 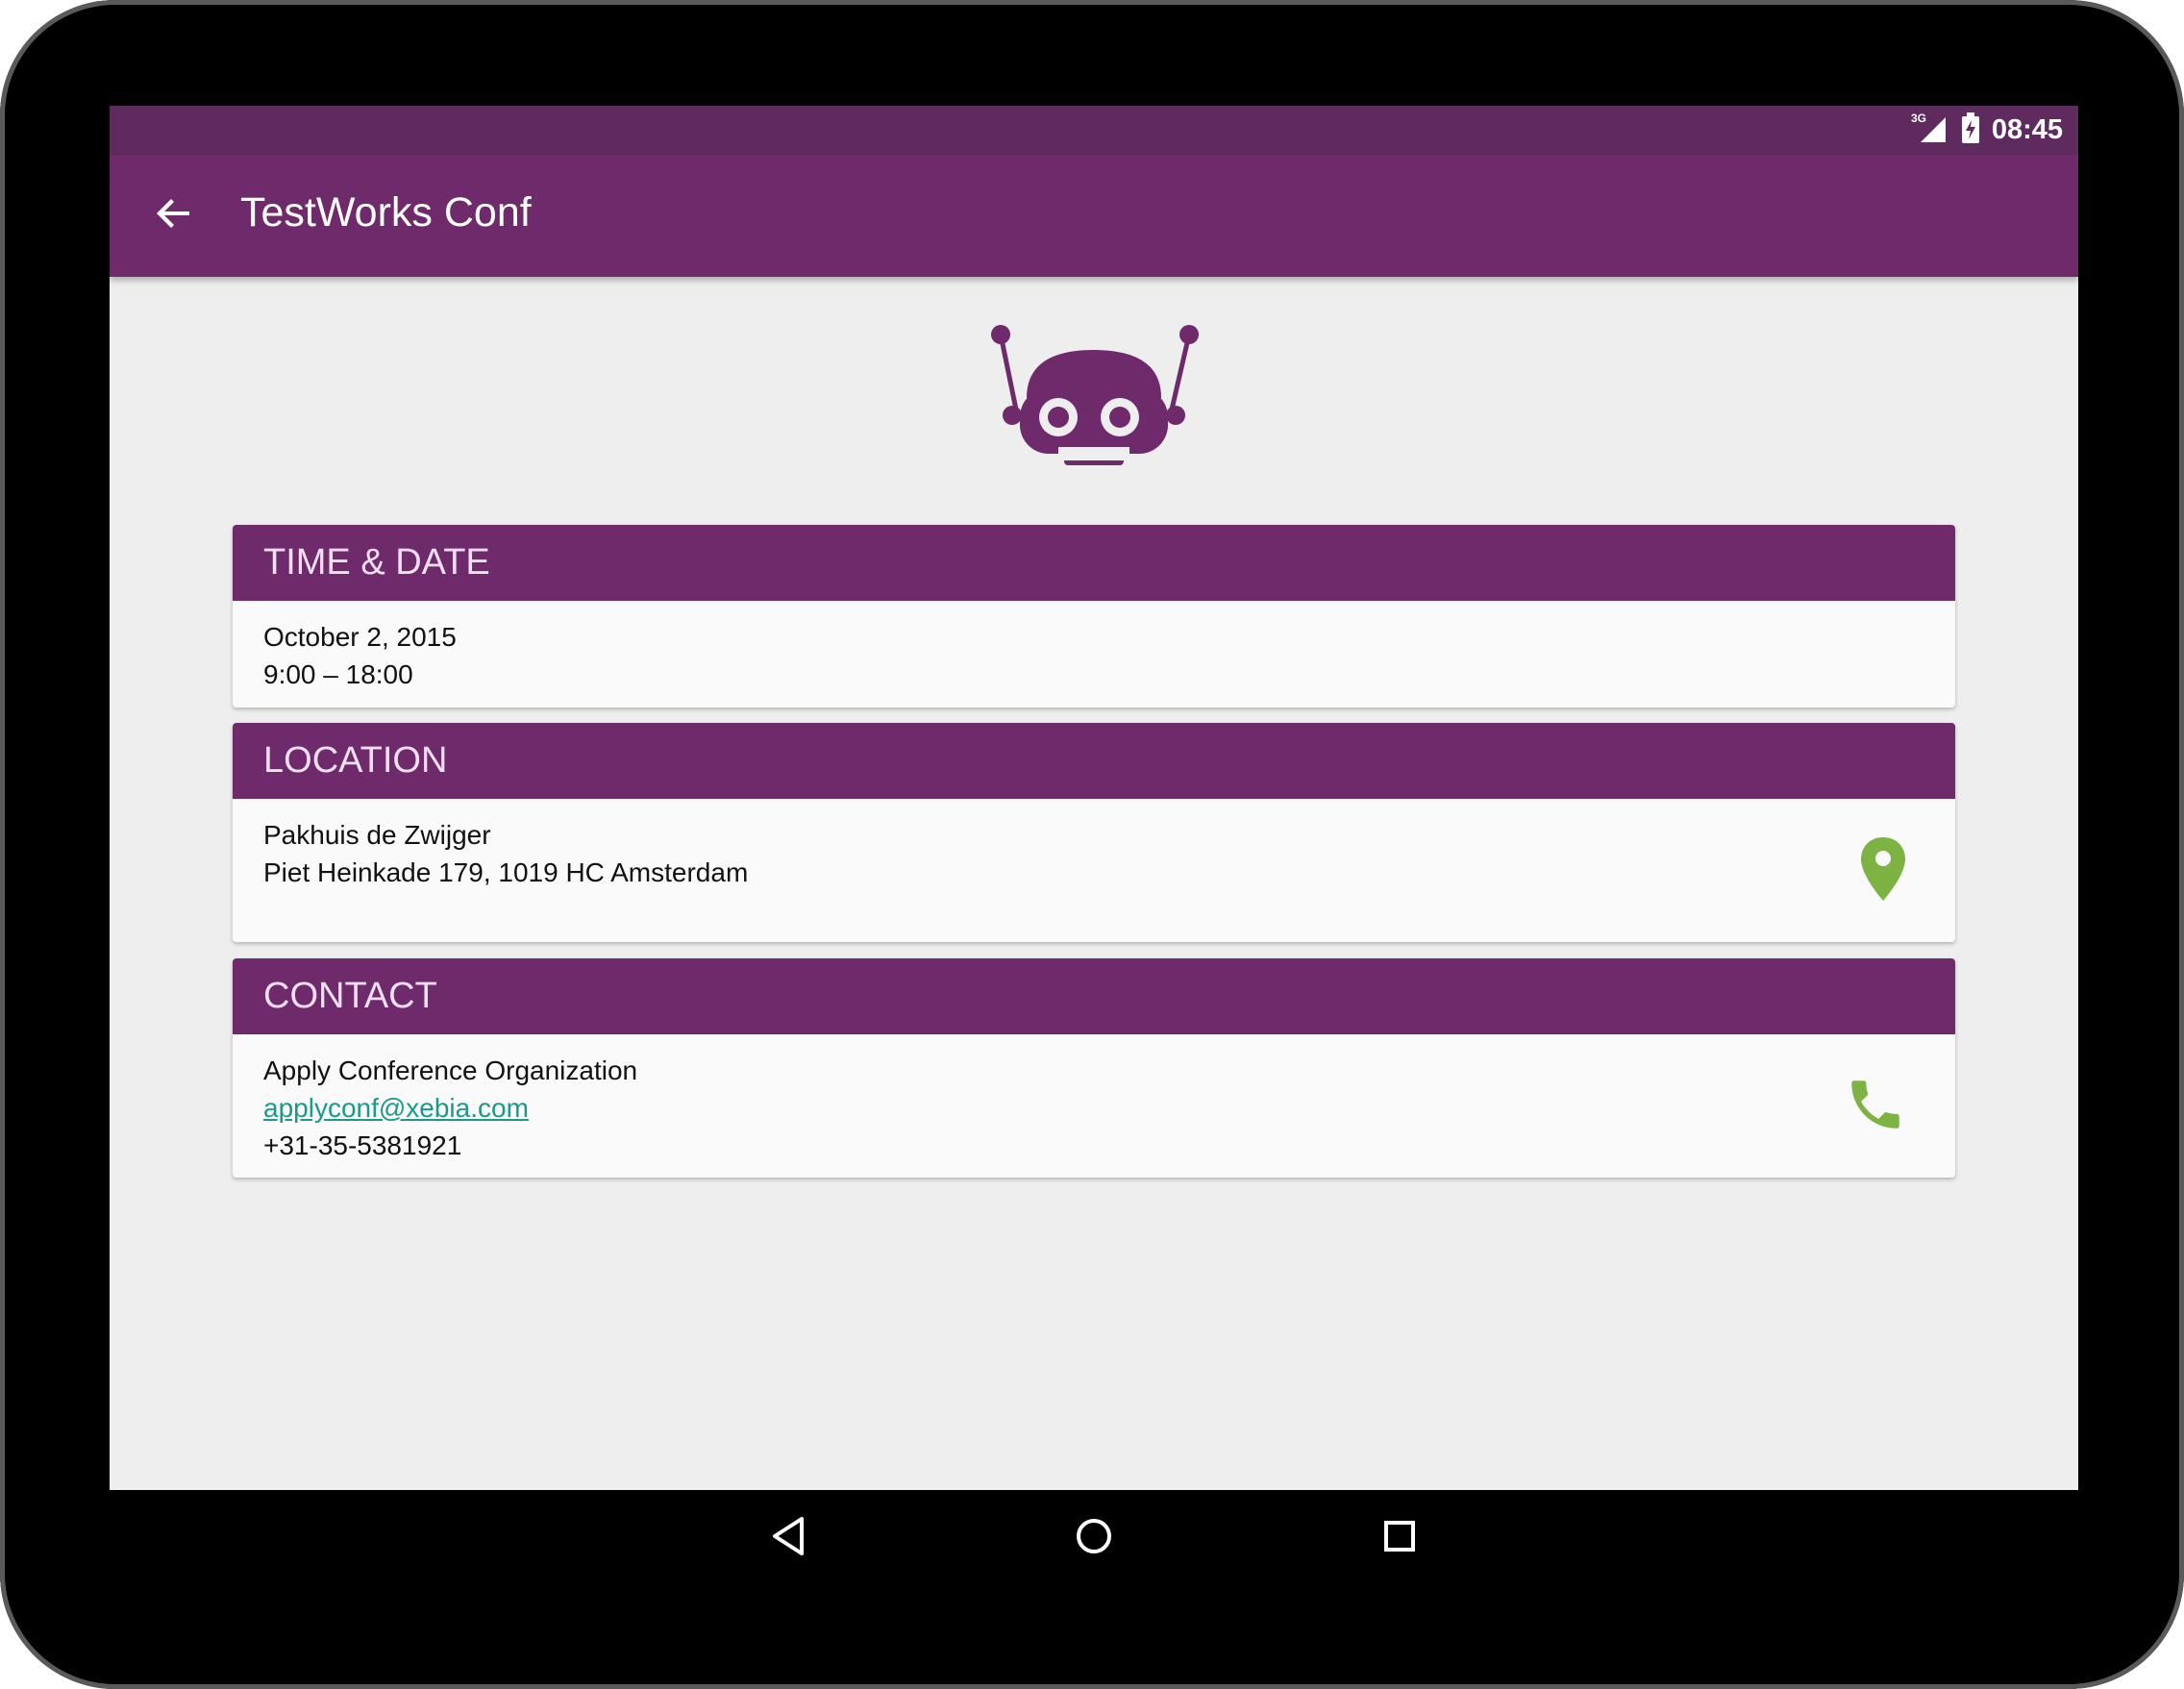 I want to click on venue-address: Piet Heinkade 179, 1019 HC Amsterdam, so click(x=506, y=872).